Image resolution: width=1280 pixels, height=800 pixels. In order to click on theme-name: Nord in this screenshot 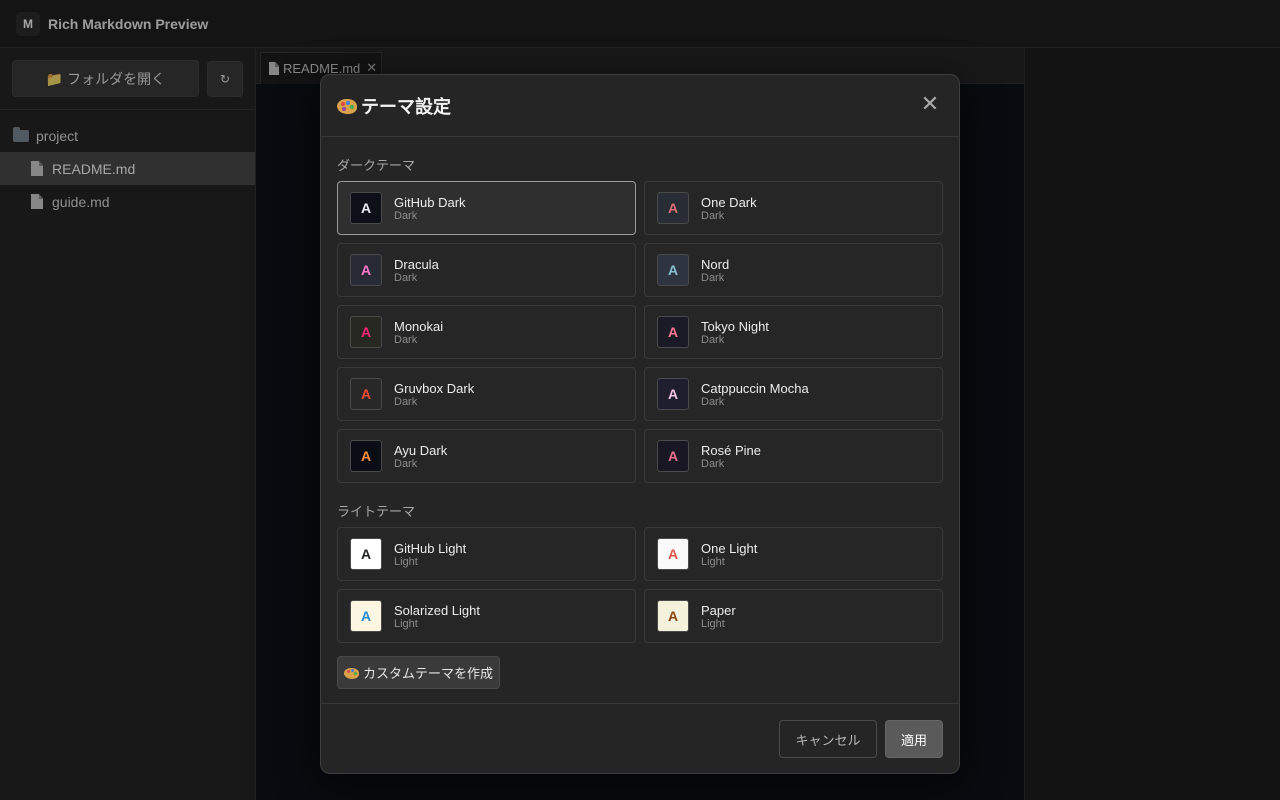, I will do `click(715, 264)`.